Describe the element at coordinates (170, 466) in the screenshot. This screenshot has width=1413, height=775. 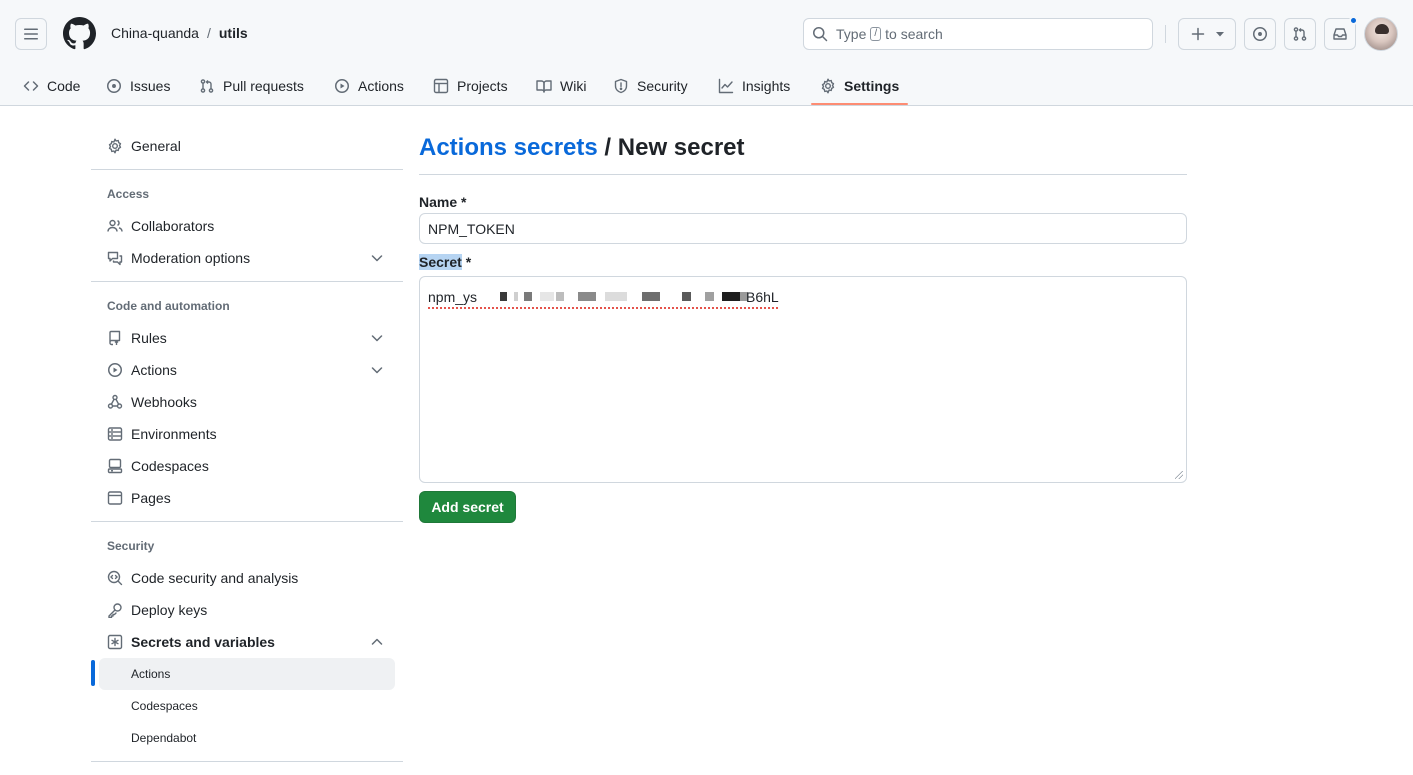
I see `sidebar-item-label: Codespaces` at that location.